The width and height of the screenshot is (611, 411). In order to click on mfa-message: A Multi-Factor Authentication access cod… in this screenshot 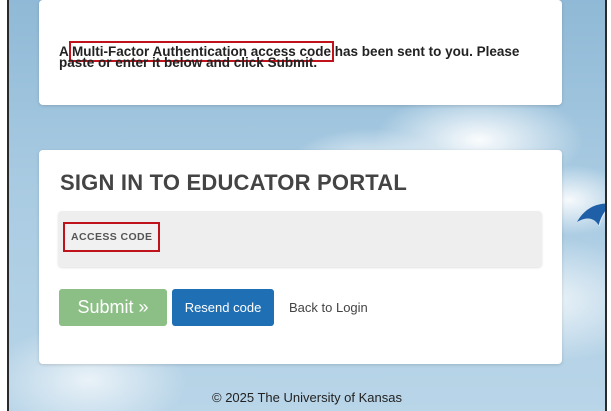, I will do `click(304, 57)`.